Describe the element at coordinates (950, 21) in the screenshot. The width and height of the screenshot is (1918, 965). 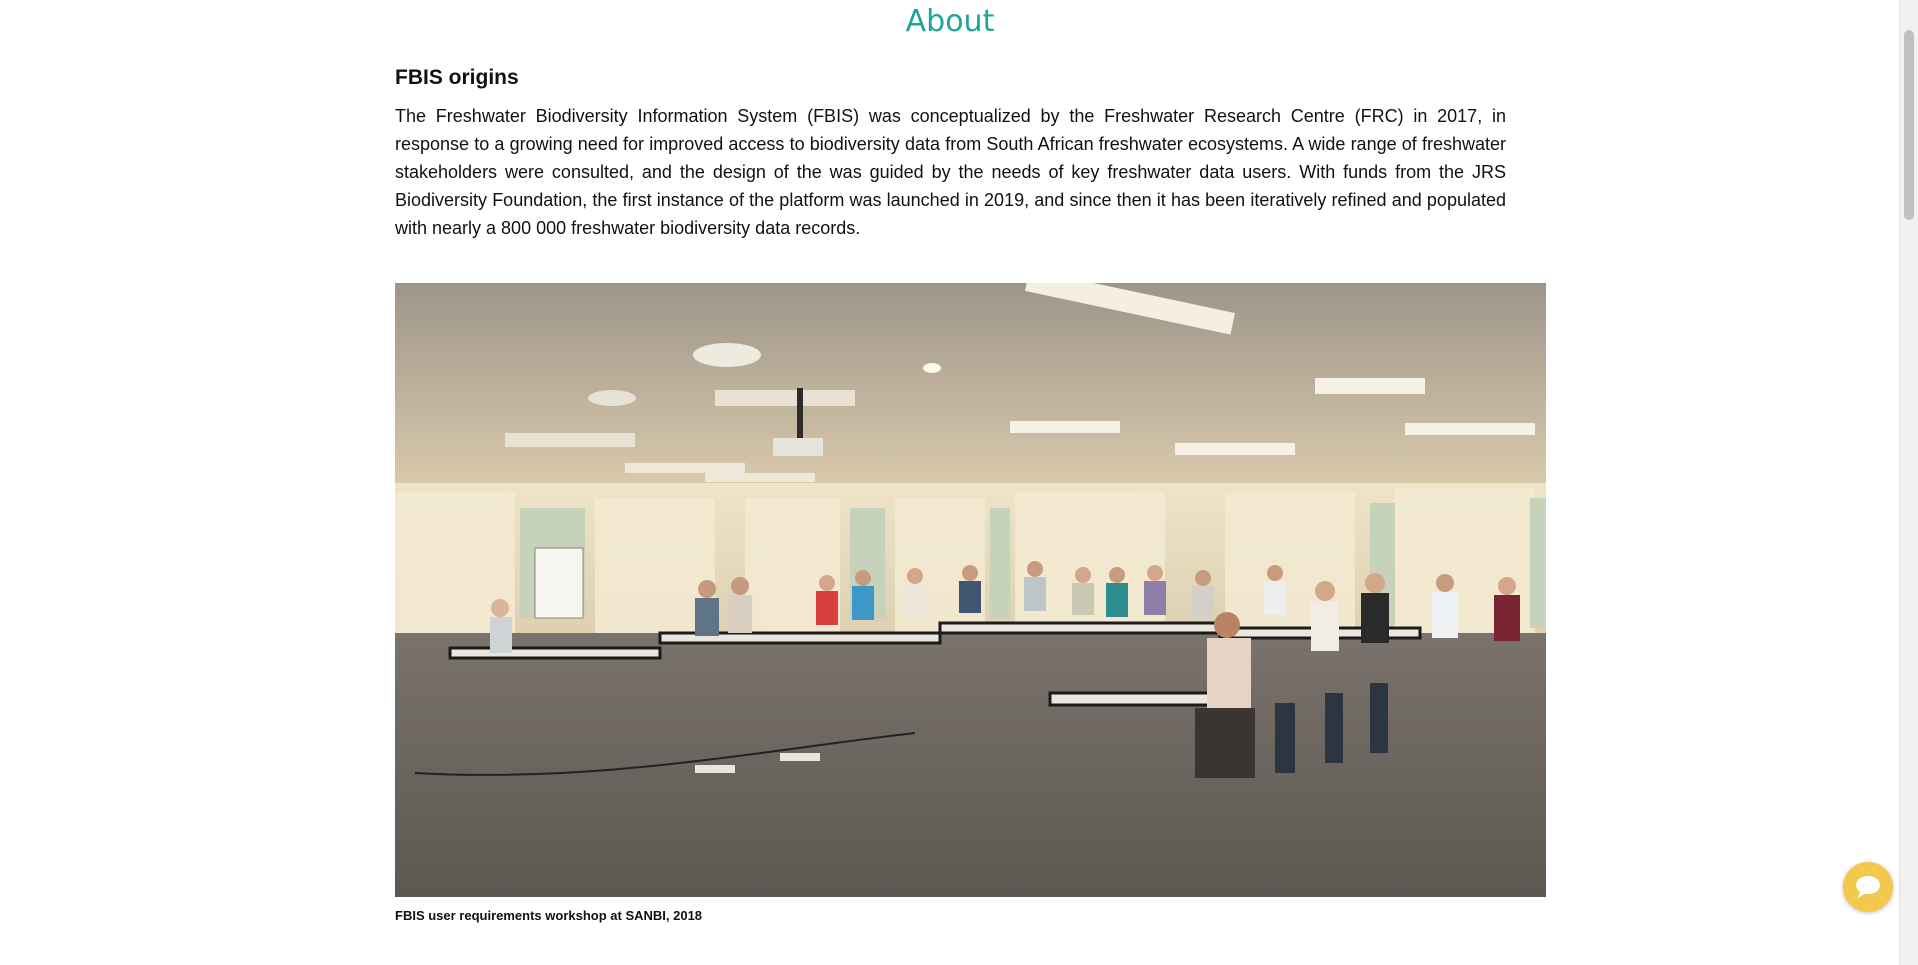
I see `page-title: About` at that location.